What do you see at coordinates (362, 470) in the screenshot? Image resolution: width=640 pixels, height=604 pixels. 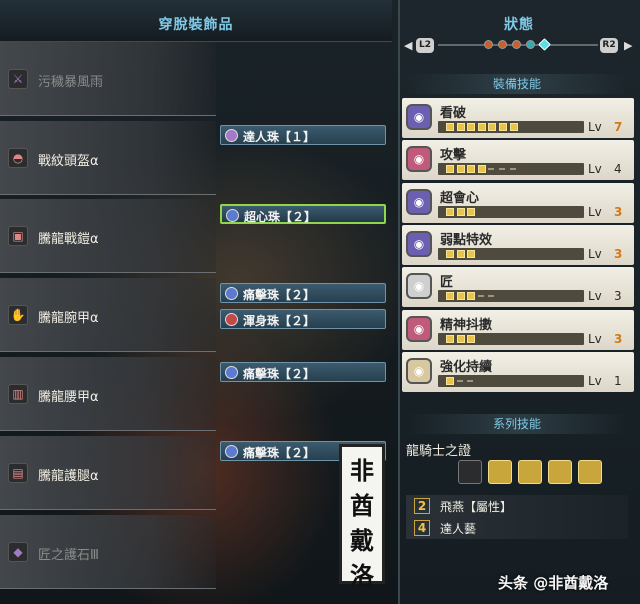 I see `watermark-char: 非` at bounding box center [362, 470].